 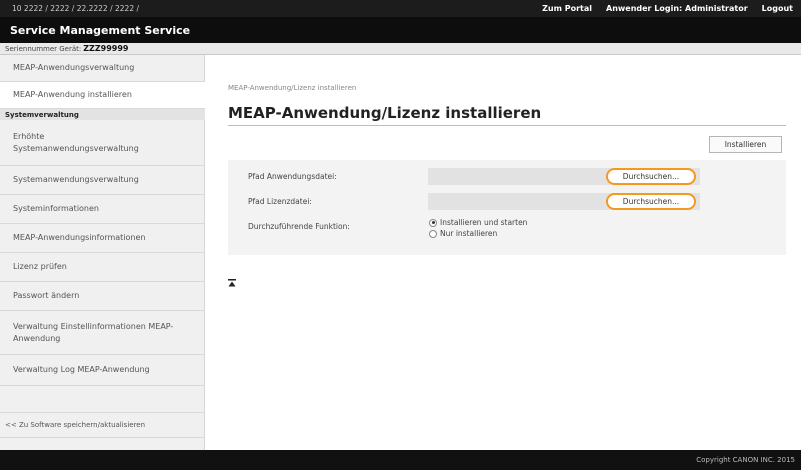 What do you see at coordinates (400, 49) in the screenshot?
I see `serial-bar: Seriennummer Gerät: ZZZ99999` at bounding box center [400, 49].